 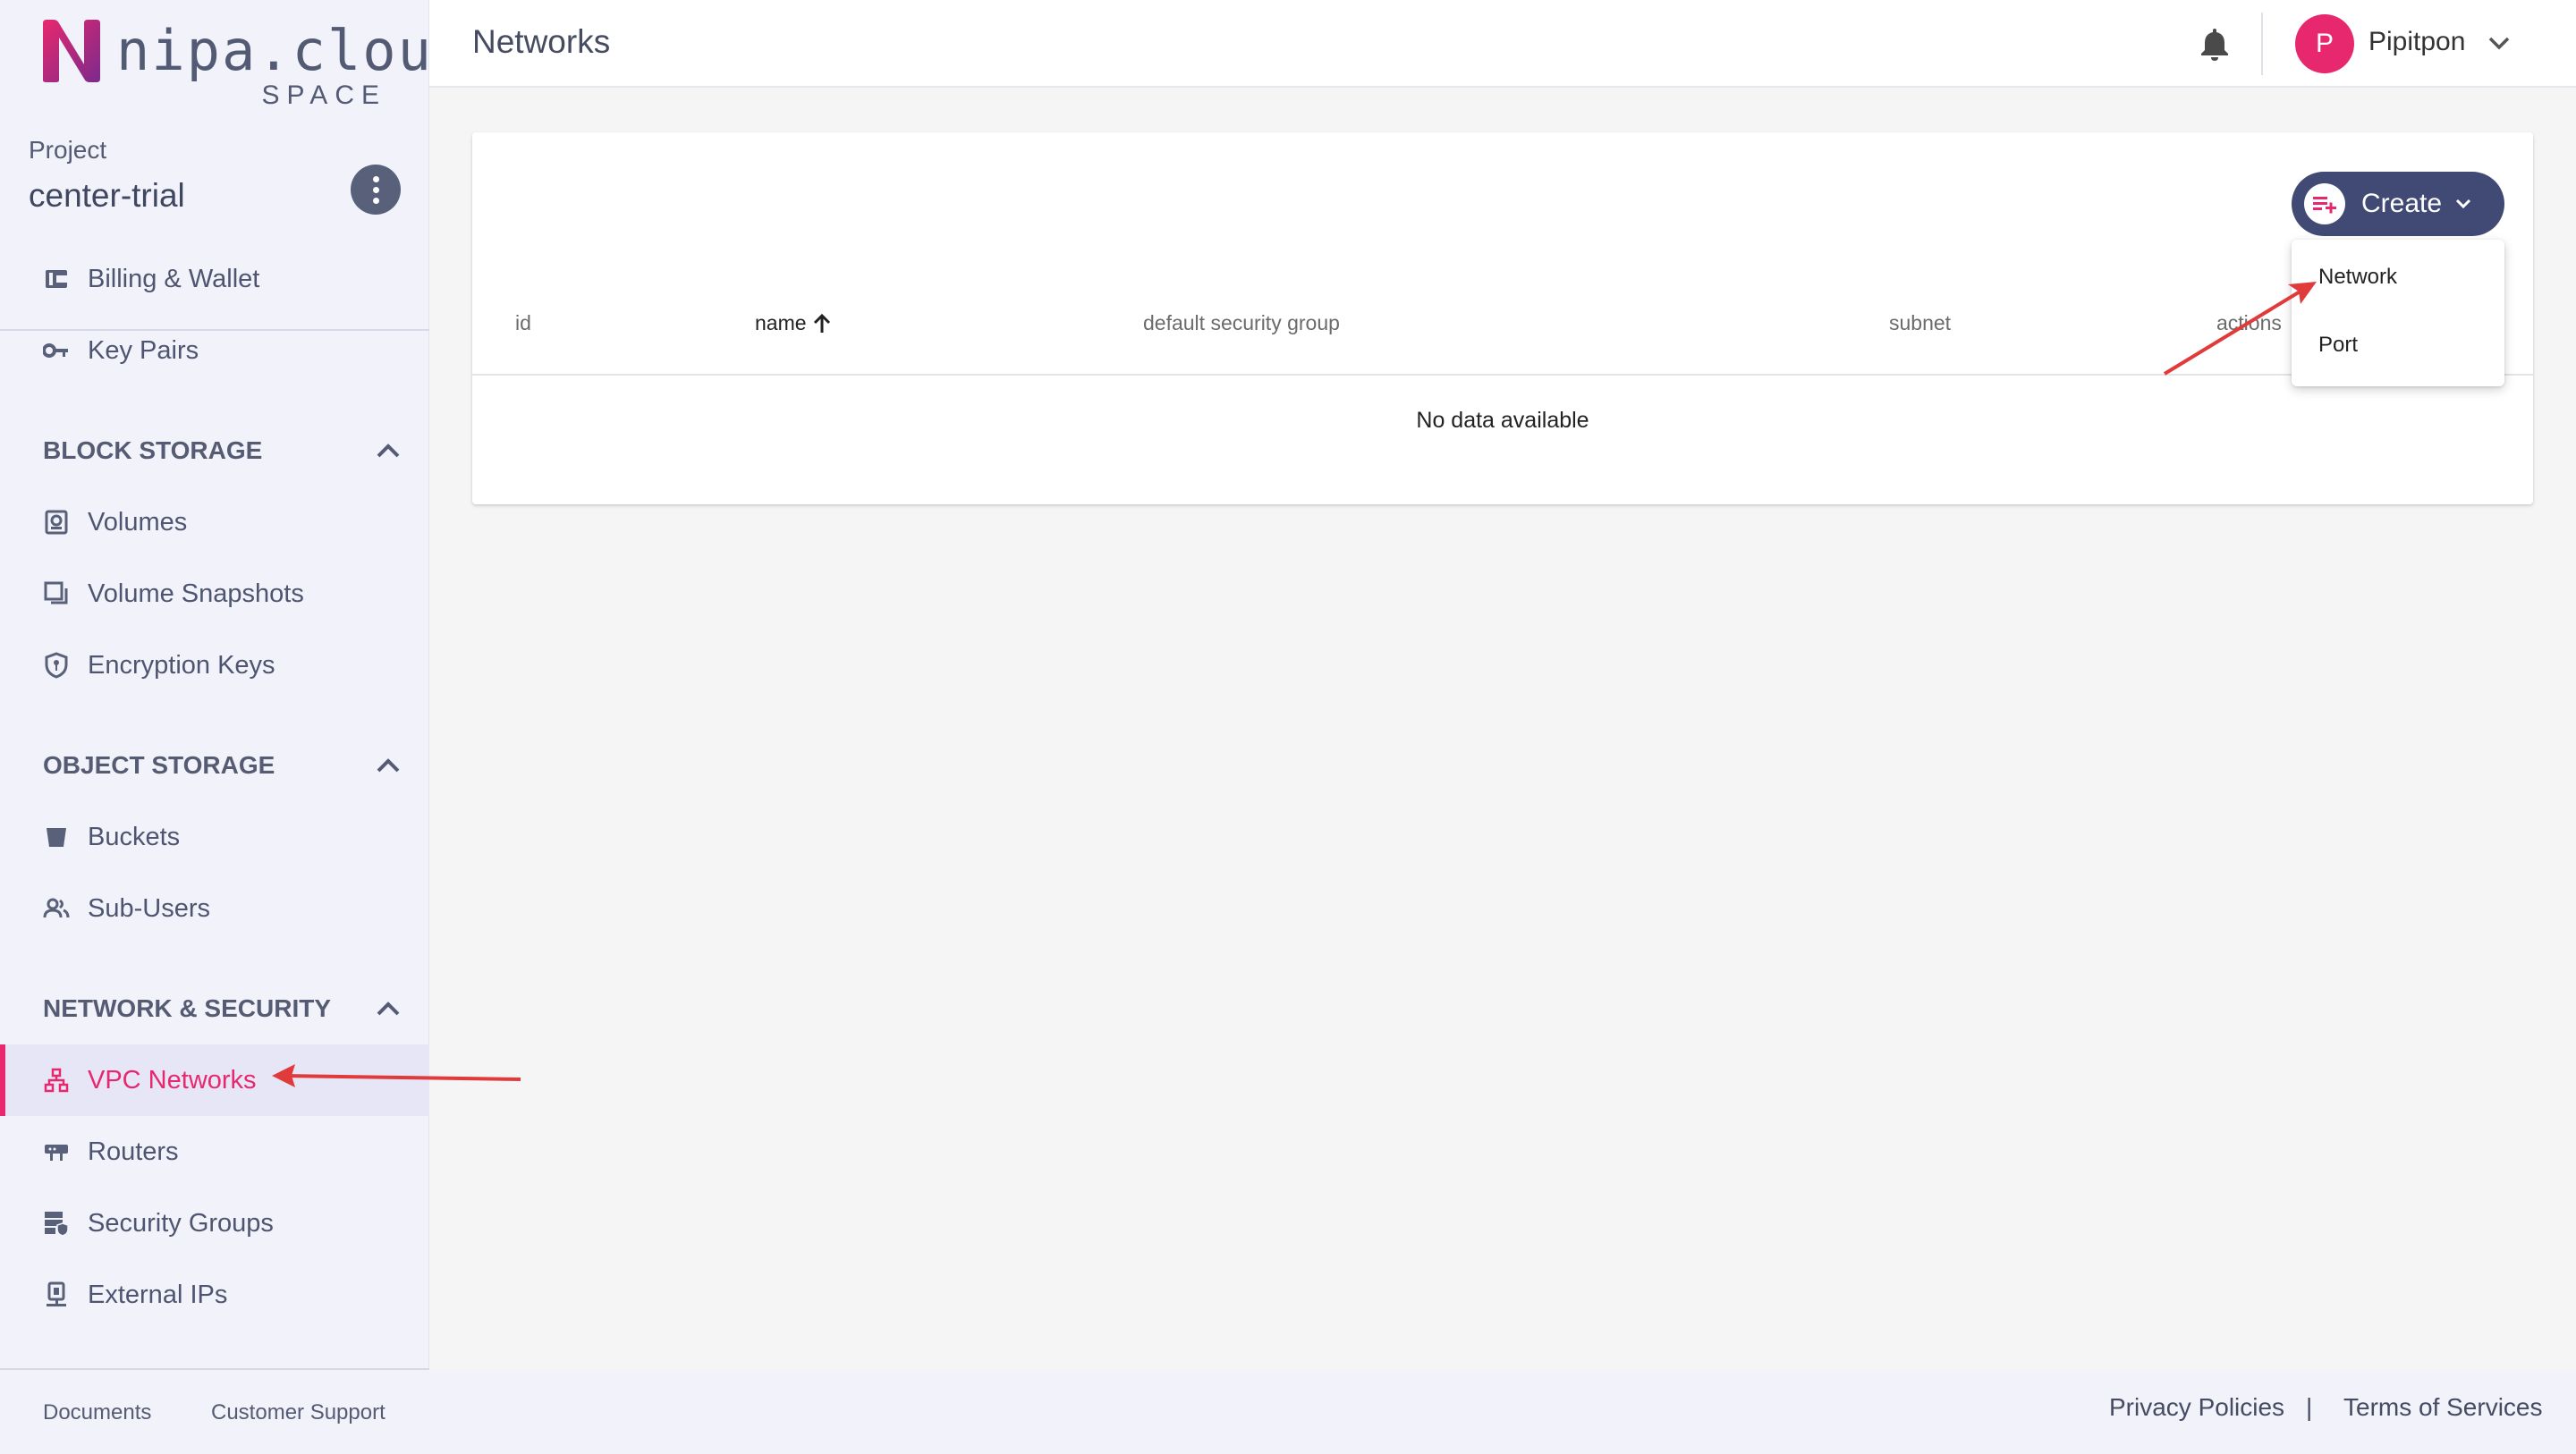 I want to click on sidebar-item-encryption-keys: Encryption Keys, so click(x=214, y=665).